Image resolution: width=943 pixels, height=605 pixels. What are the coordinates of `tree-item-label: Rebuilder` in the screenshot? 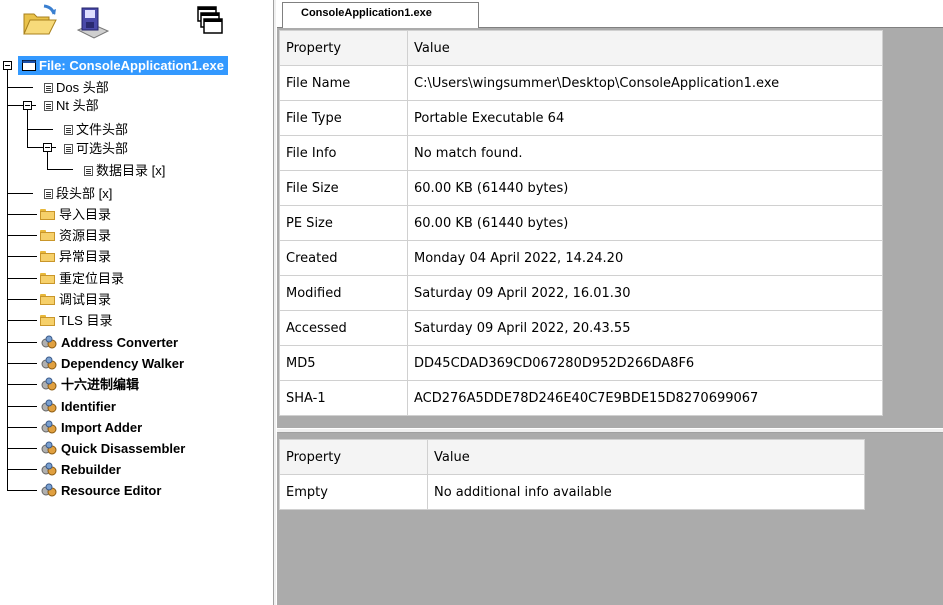 It's located at (91, 469).